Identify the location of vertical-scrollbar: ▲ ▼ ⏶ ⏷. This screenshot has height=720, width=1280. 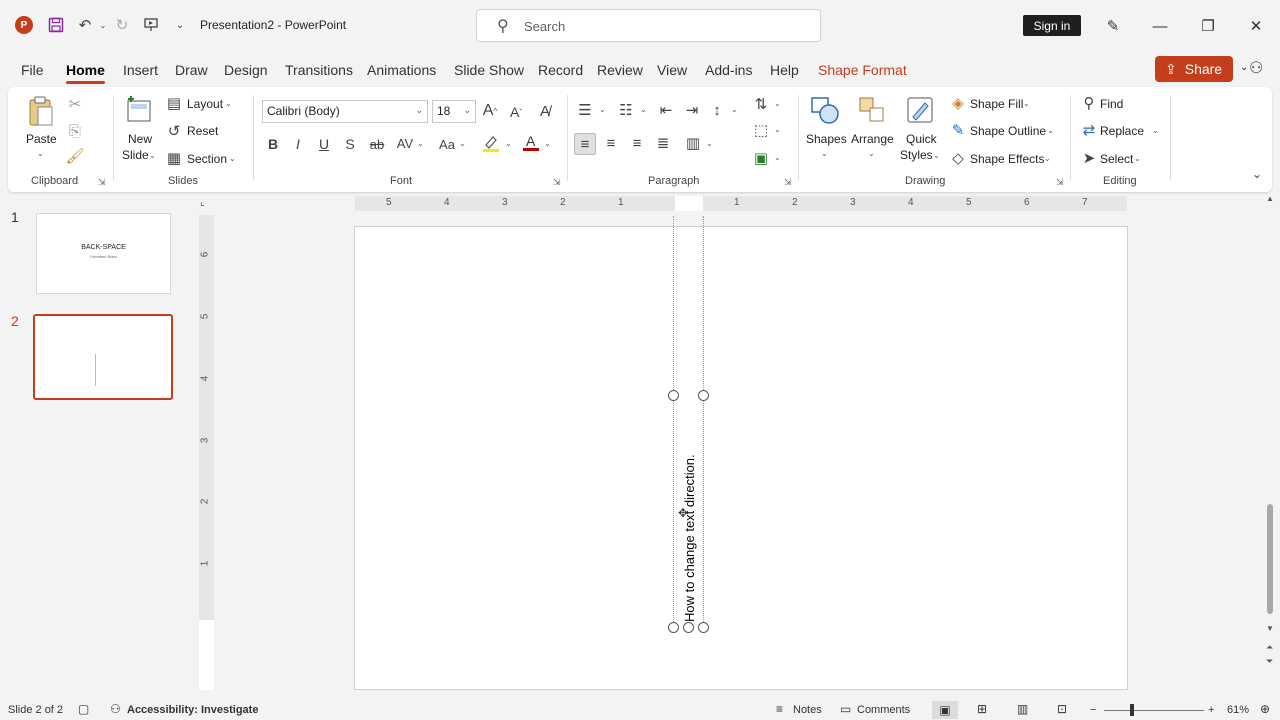
(1271, 434).